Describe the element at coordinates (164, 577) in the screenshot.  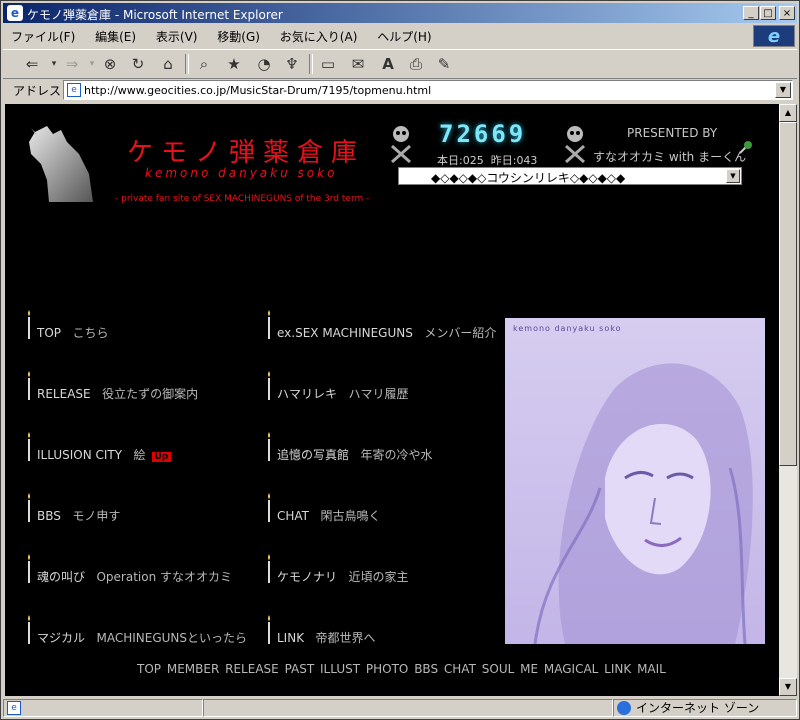
I see `nav-desc: Operation すなオオカミ` at that location.